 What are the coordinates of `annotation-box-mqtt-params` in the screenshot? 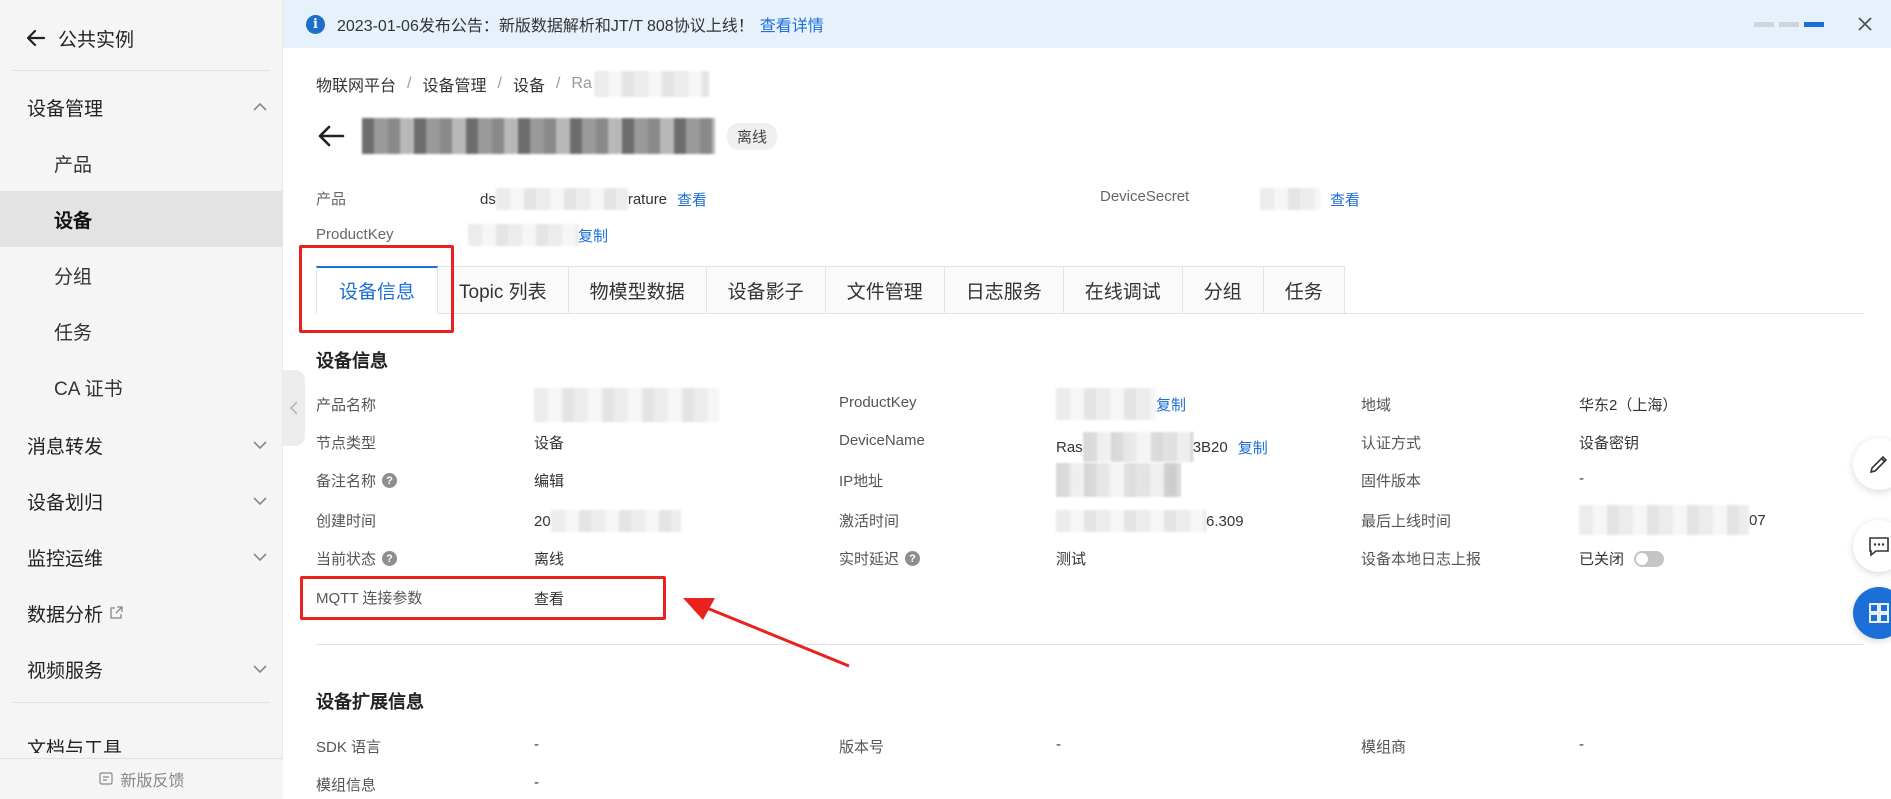 It's located at (483, 598).